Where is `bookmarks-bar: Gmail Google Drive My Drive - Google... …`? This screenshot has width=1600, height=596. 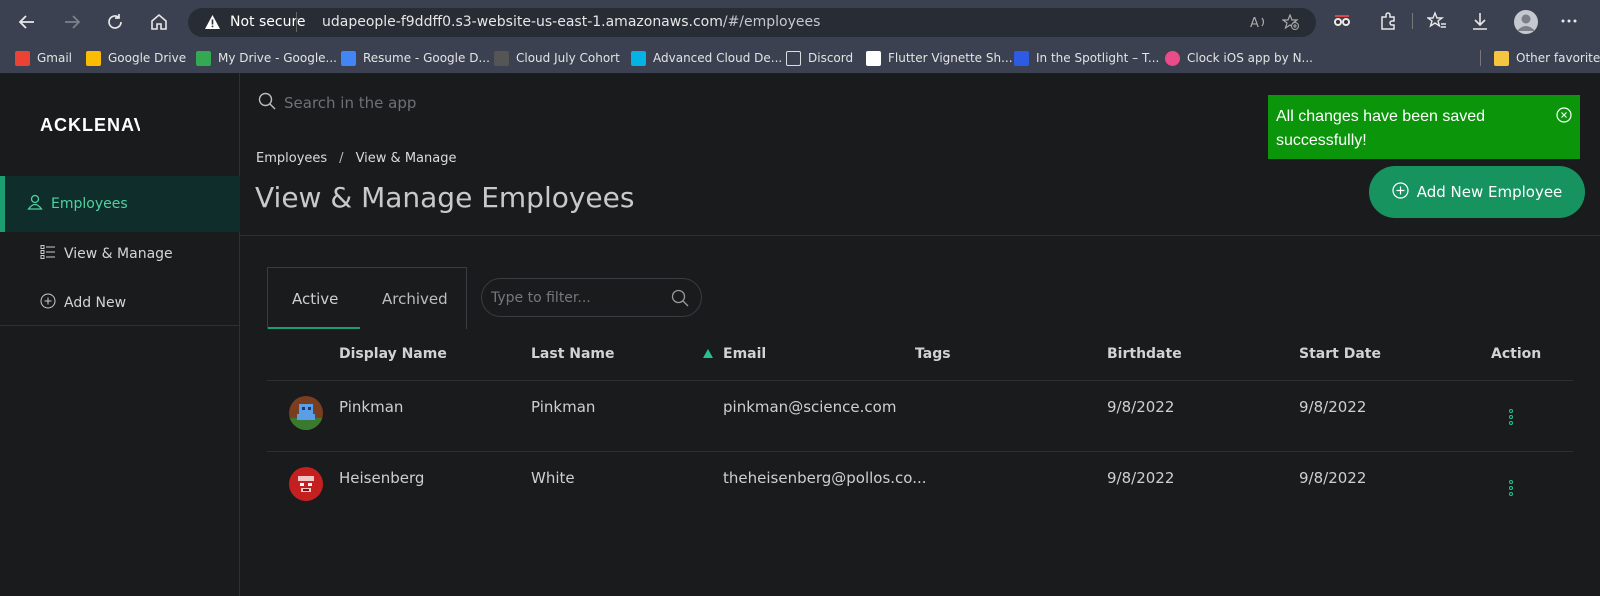 bookmarks-bar: Gmail Google Drive My Drive - Google... … is located at coordinates (800, 57).